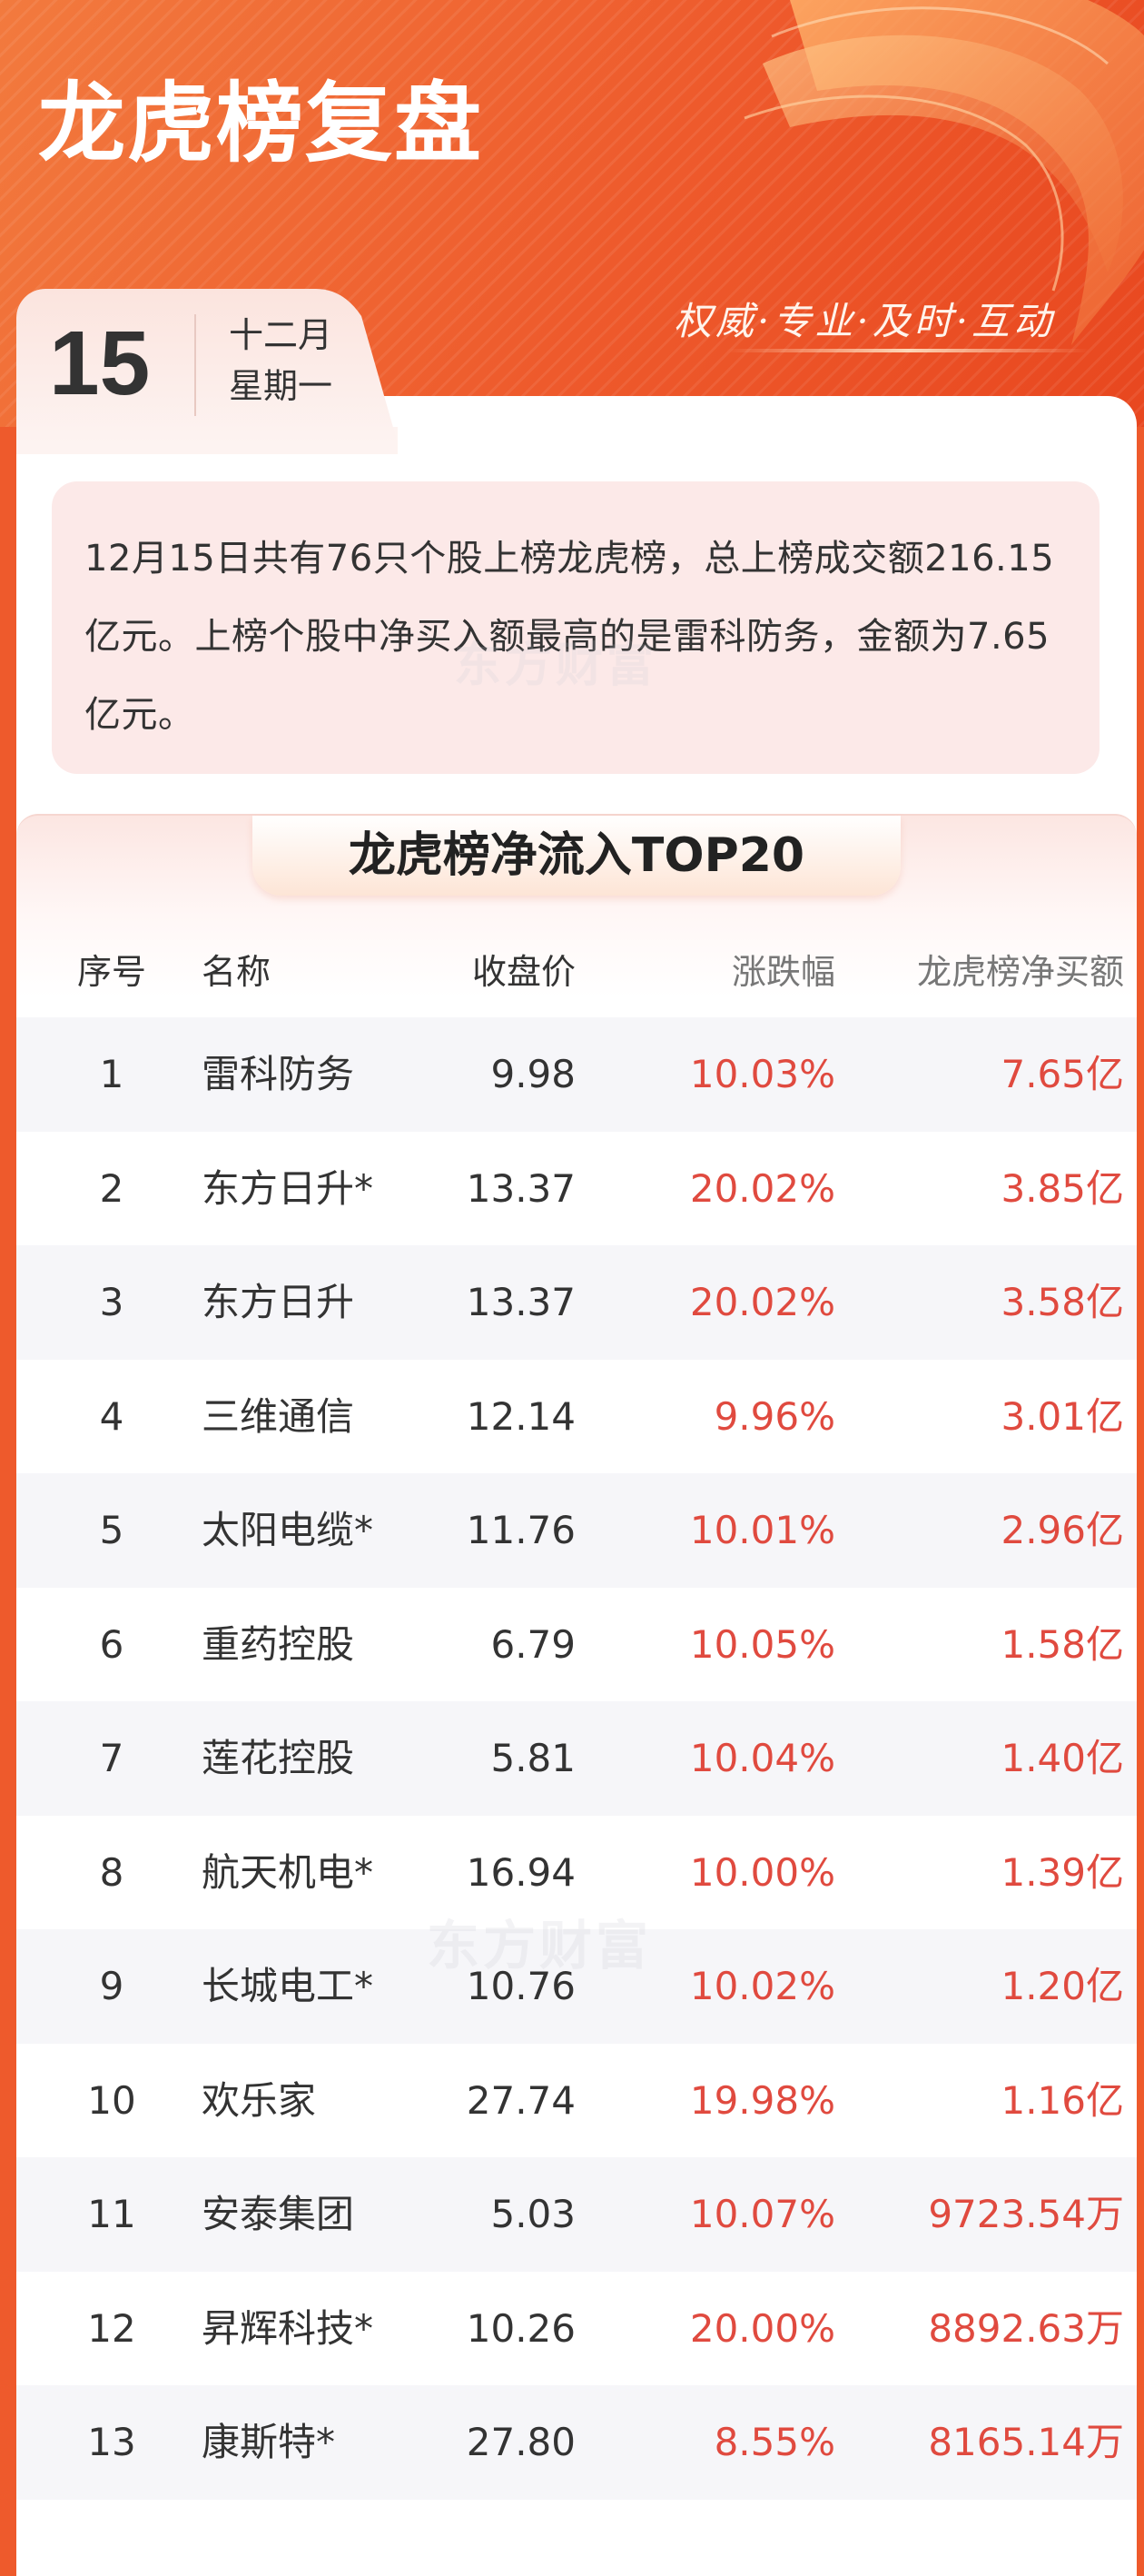  I want to click on table-row: 6 重药控股 6.79 10.05% 1.58亿, so click(576, 1645).